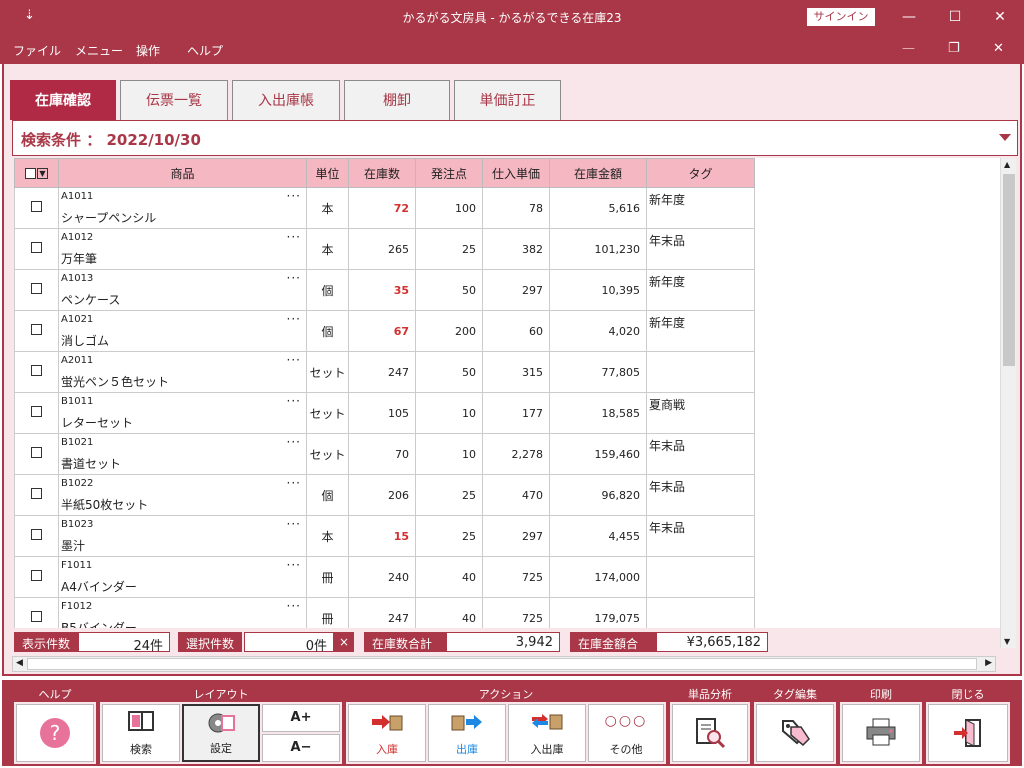 The image size is (1024, 768). What do you see at coordinates (182, 290) in the screenshot?
I see `product-cell: A1013 ··· ペンケース` at bounding box center [182, 290].